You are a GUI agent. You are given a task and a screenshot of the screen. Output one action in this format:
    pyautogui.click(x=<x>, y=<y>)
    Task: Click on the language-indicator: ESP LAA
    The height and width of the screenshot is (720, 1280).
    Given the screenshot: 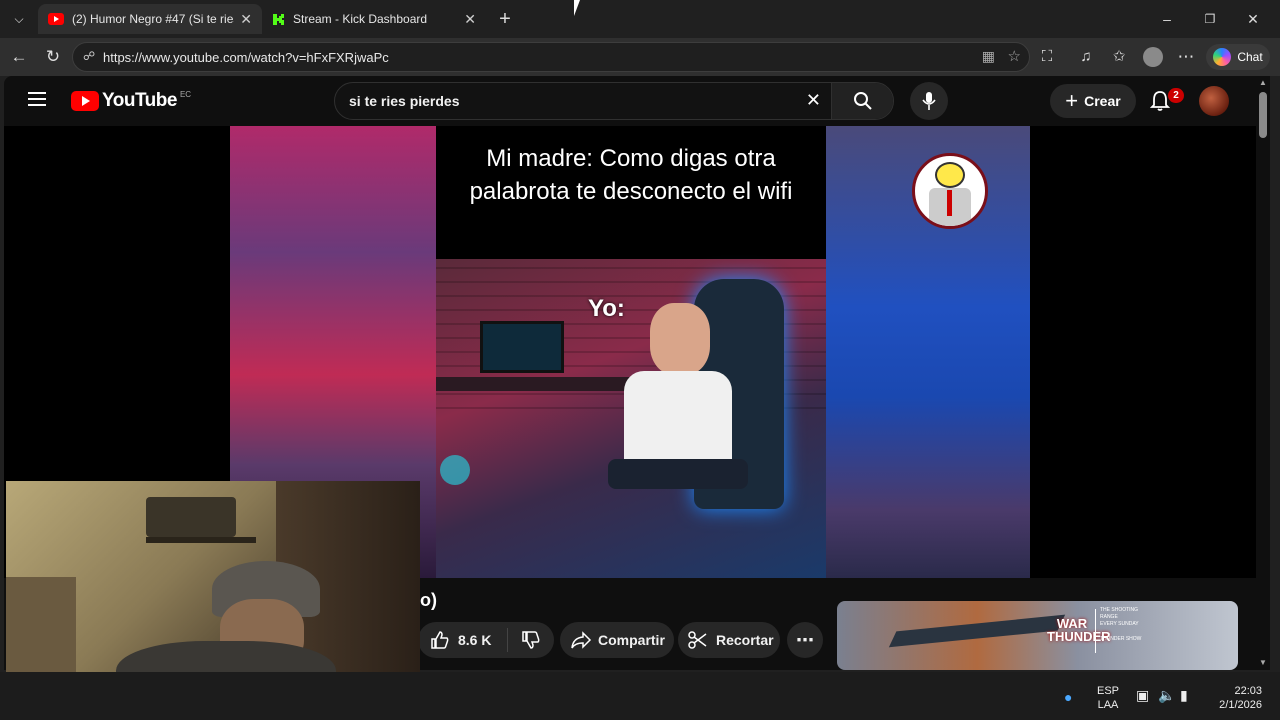 What is the action you would take?
    pyautogui.click(x=1108, y=698)
    